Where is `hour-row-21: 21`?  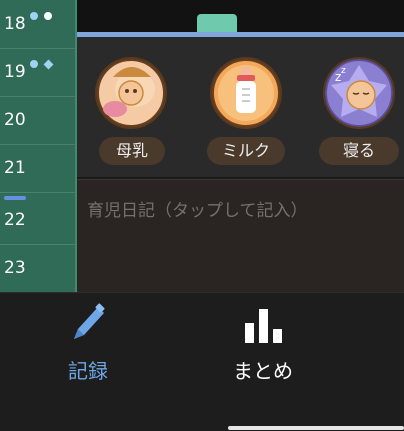
hour-row-21: 21 is located at coordinates (37, 168).